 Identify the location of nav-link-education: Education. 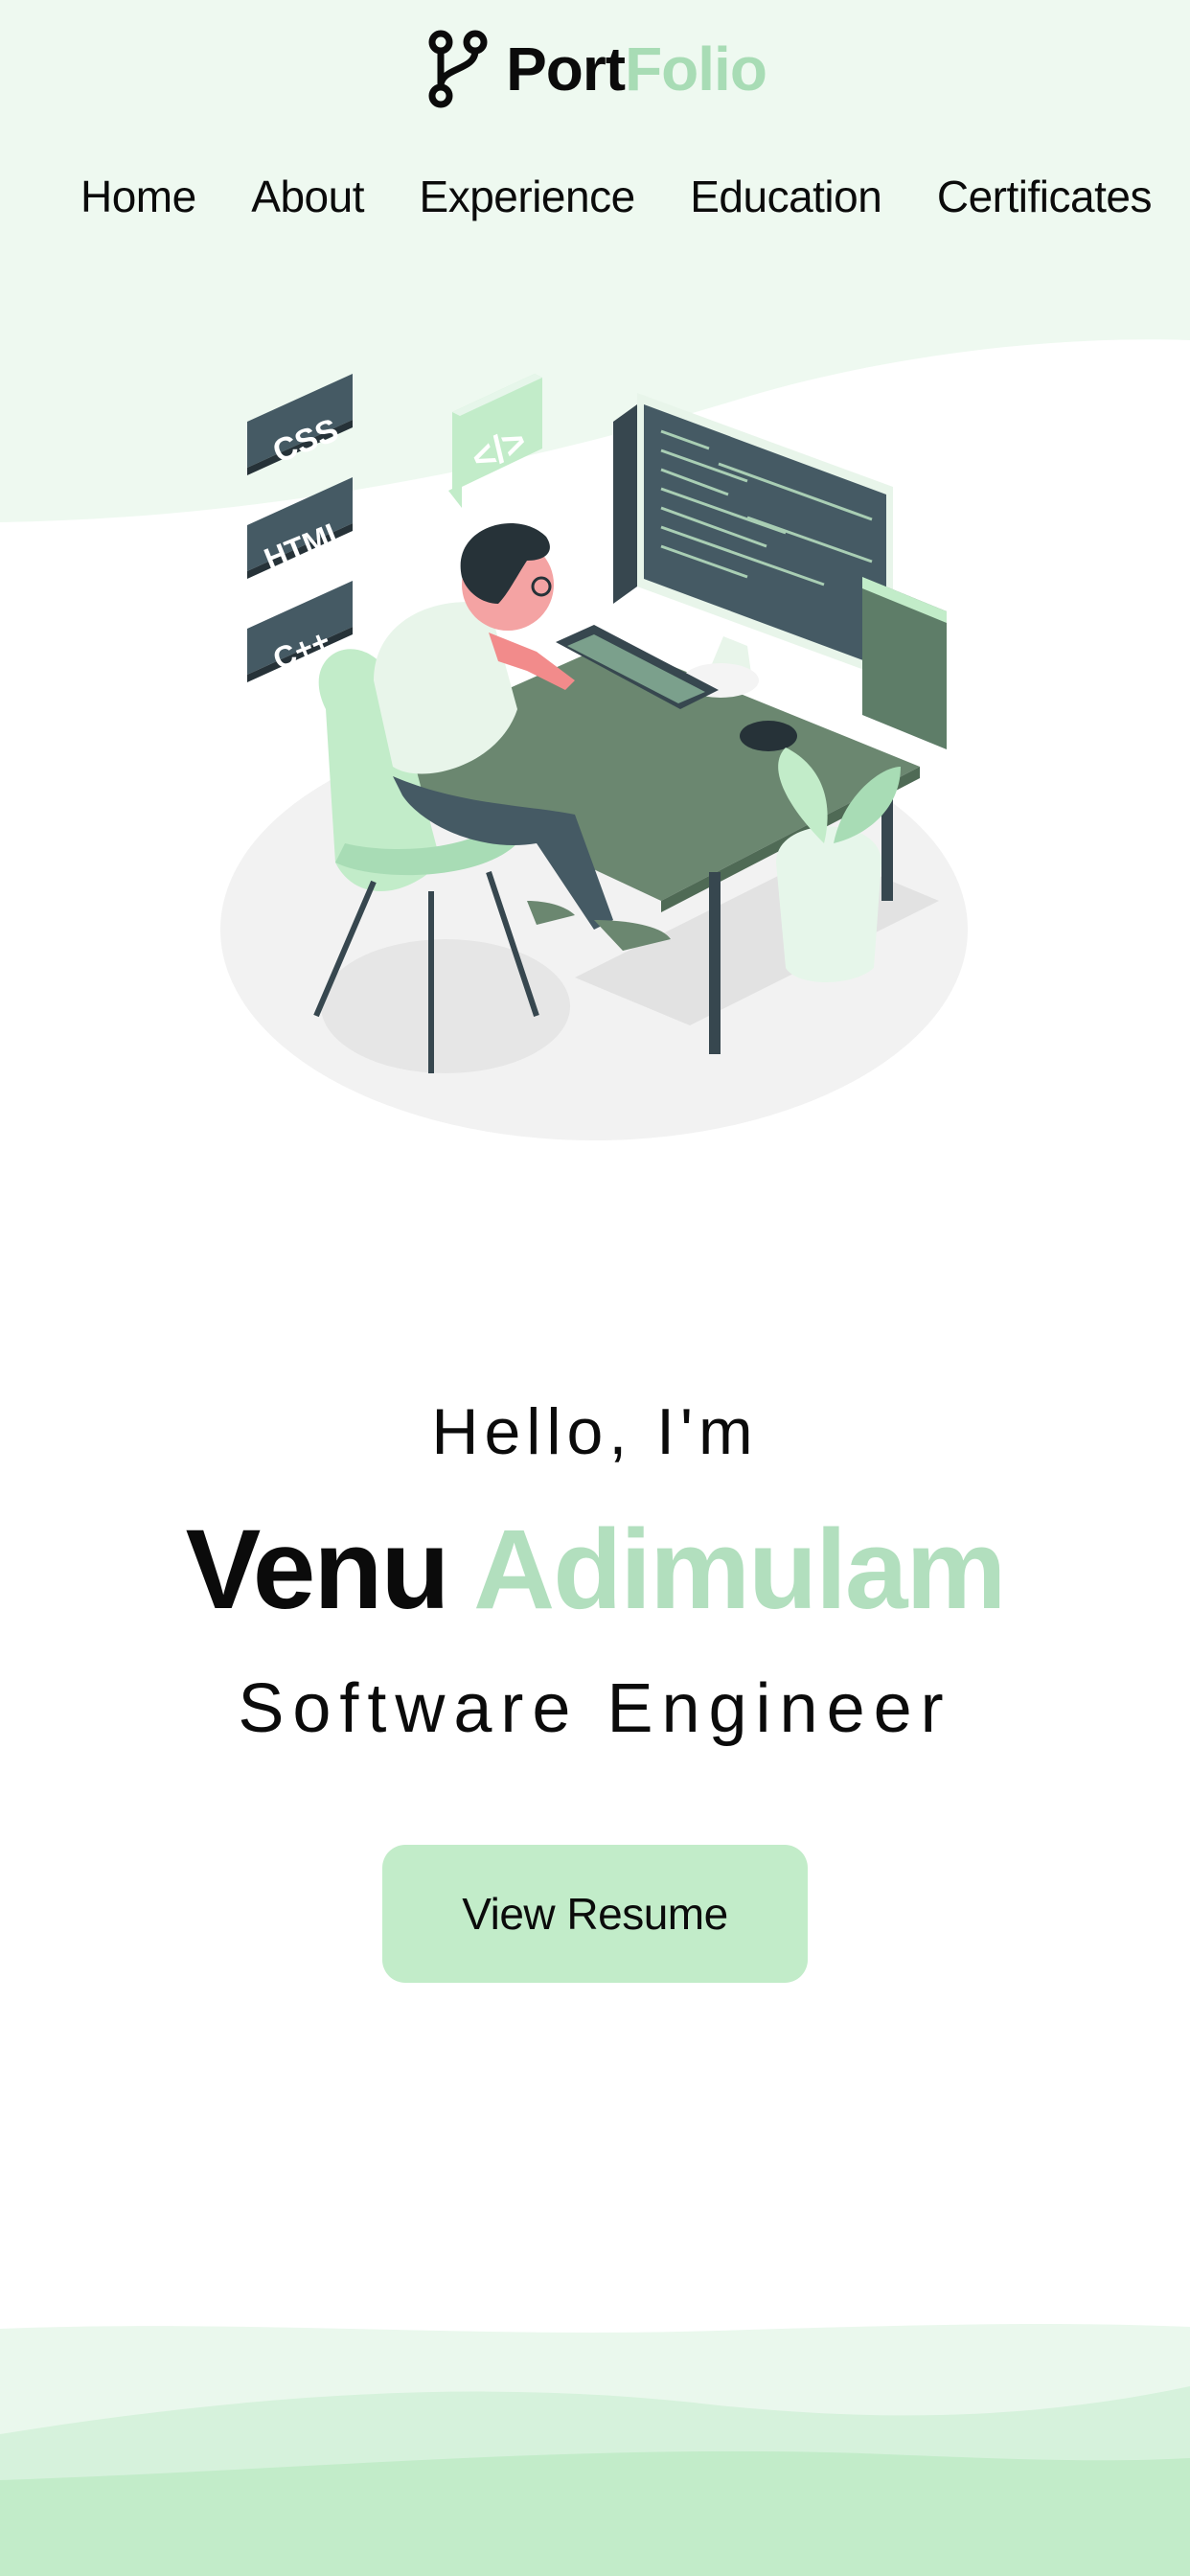
(786, 196).